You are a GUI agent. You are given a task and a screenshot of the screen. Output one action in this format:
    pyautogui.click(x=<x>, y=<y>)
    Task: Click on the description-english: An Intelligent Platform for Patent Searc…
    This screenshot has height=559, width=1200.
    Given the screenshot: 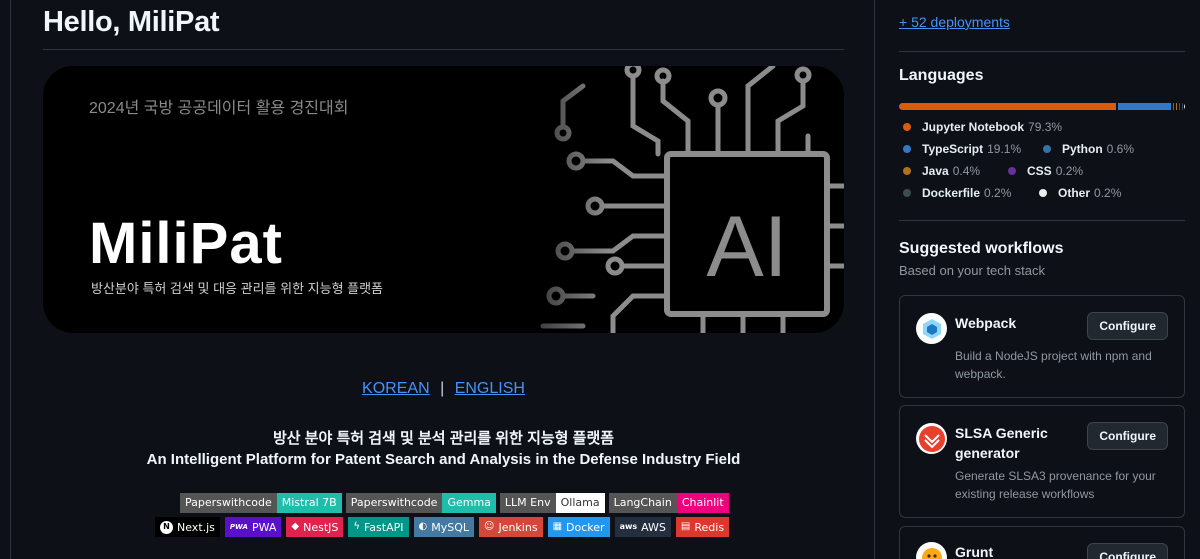 What is the action you would take?
    pyautogui.click(x=443, y=459)
    